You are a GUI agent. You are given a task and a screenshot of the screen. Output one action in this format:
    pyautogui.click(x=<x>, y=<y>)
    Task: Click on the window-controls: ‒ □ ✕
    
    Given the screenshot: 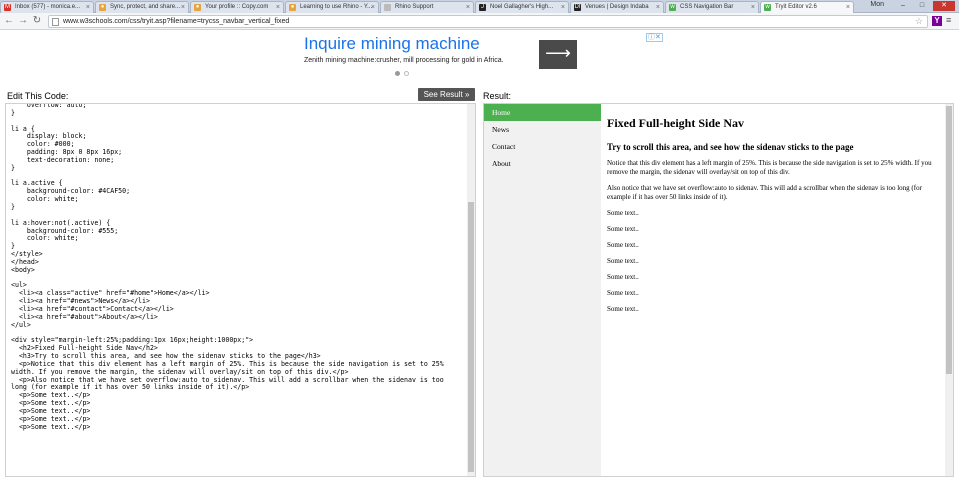 What is the action you would take?
    pyautogui.click(x=925, y=6)
    